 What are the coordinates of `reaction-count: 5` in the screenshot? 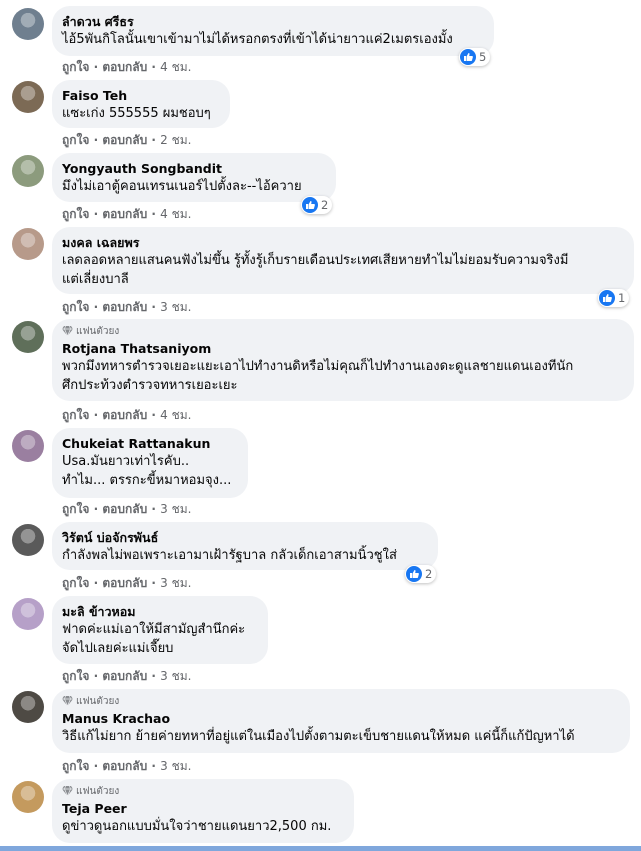 It's located at (475, 57).